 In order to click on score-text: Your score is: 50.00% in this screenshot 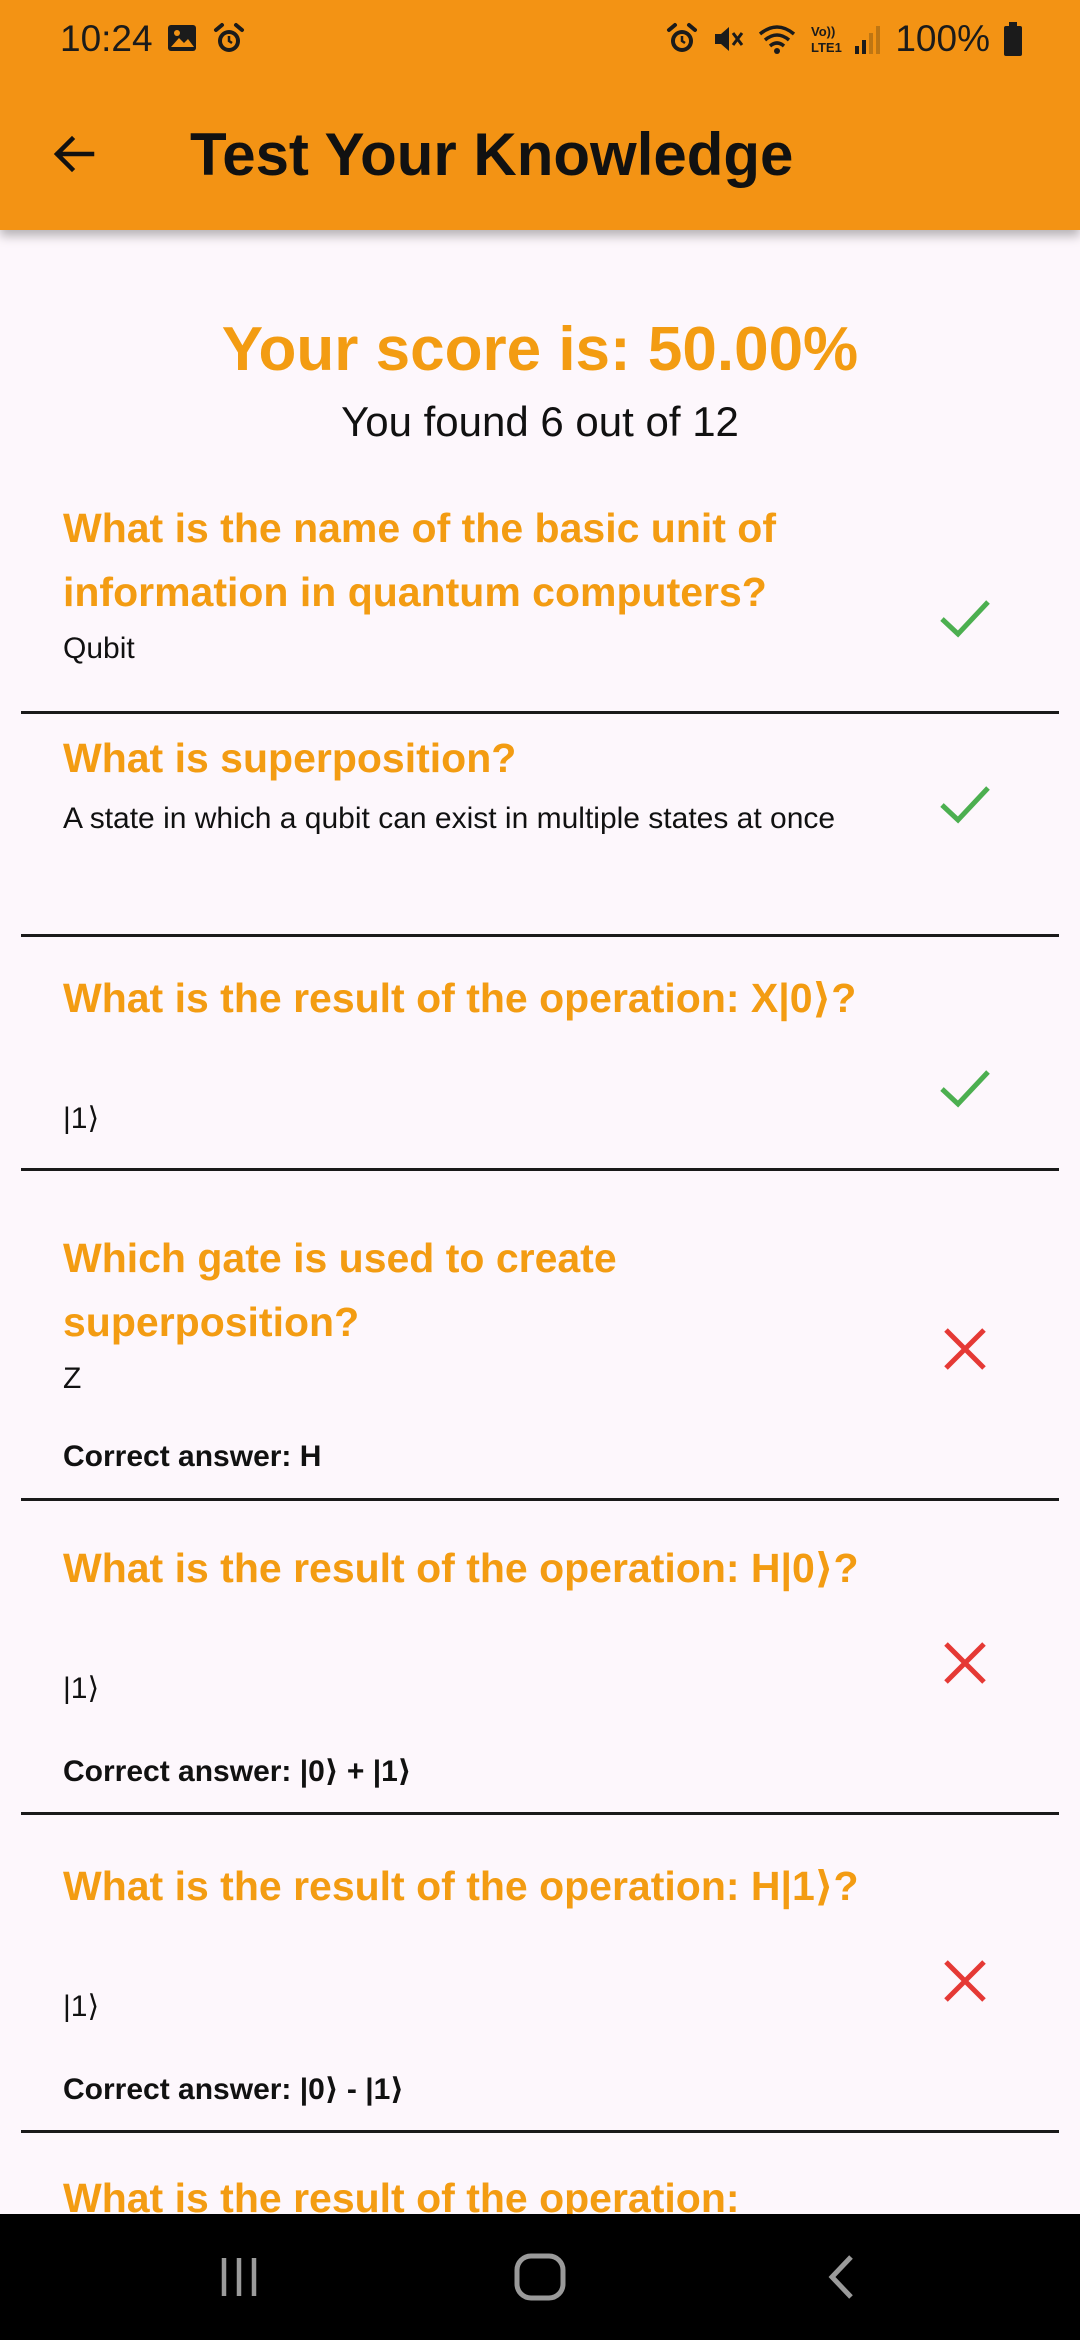, I will do `click(540, 349)`.